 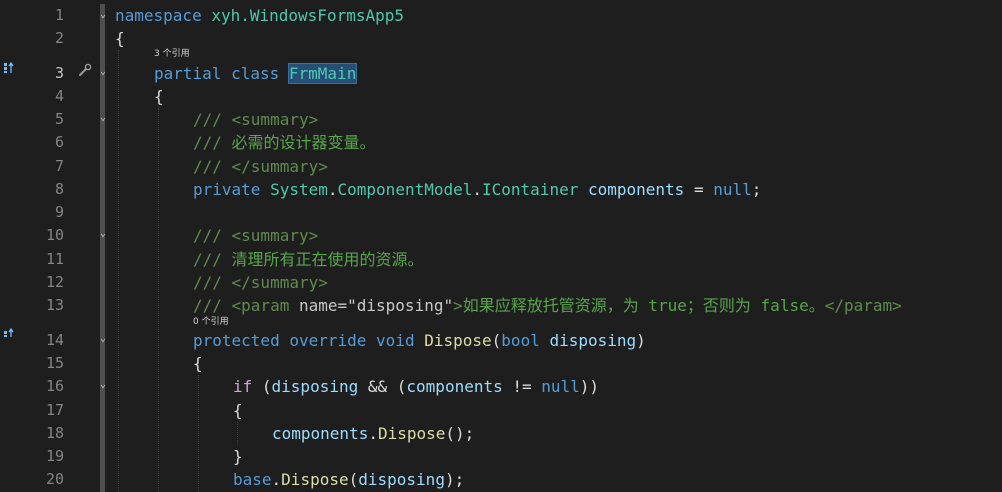 What do you see at coordinates (59, 15) in the screenshot?
I see `line-number: 1` at bounding box center [59, 15].